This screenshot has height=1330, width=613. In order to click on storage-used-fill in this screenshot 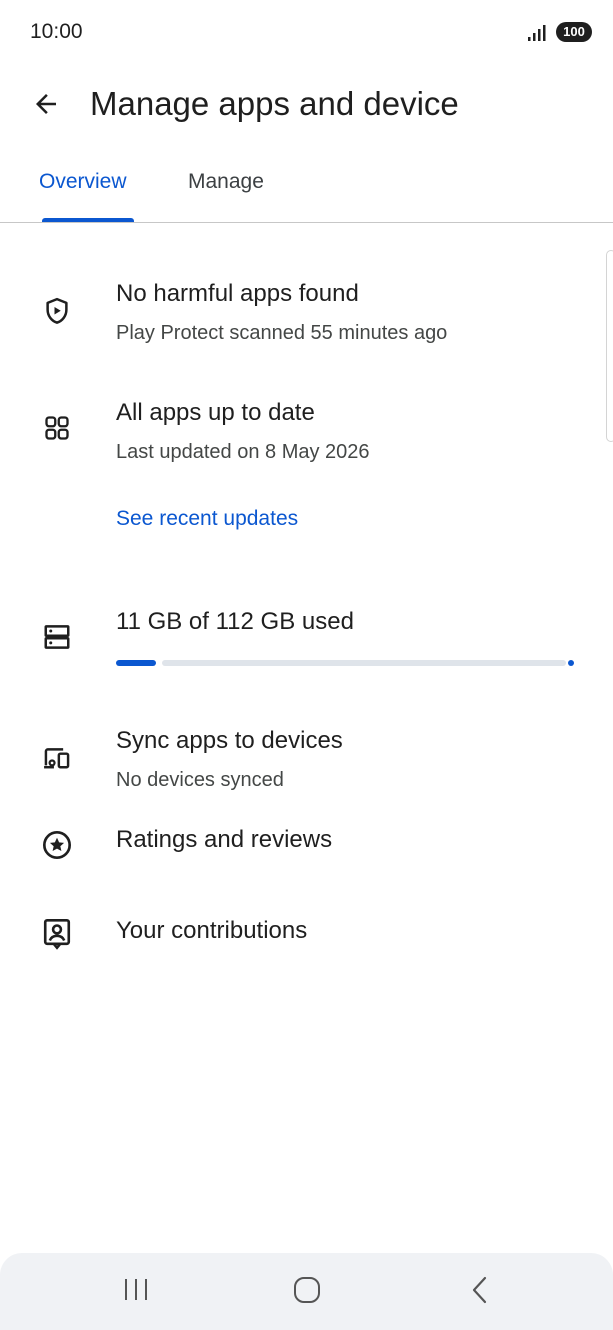, I will do `click(136, 663)`.